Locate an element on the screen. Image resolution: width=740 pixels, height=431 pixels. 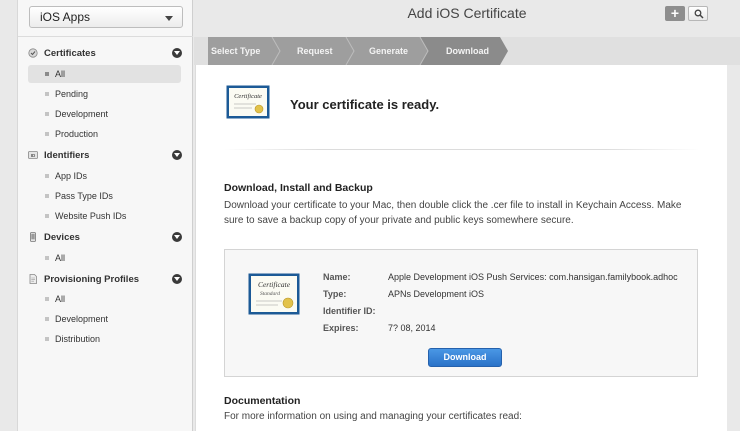
sidebar-item-profiles-development: Development is located at coordinates (104, 319).